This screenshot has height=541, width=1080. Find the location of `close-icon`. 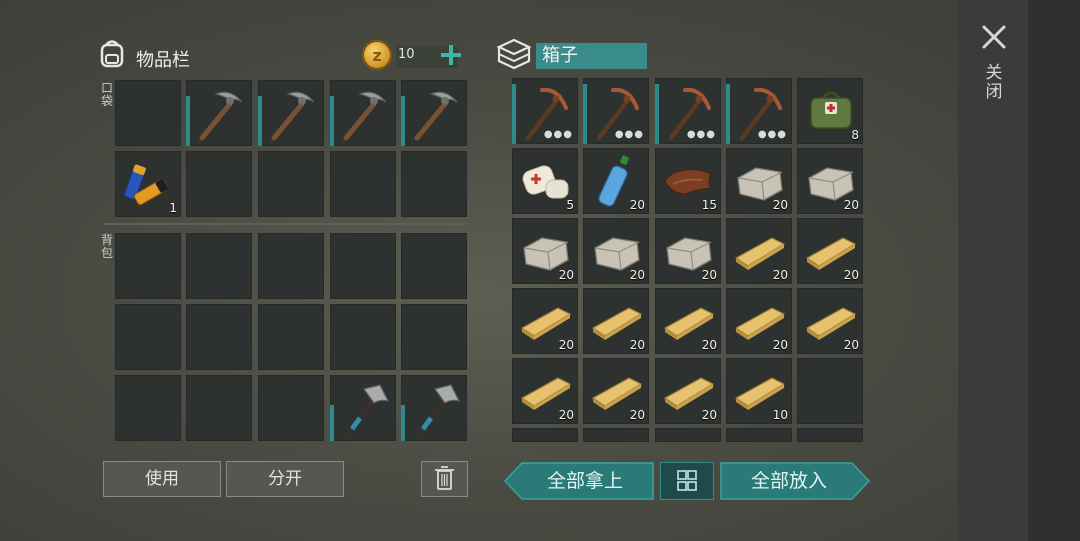

close-icon is located at coordinates (994, 37).